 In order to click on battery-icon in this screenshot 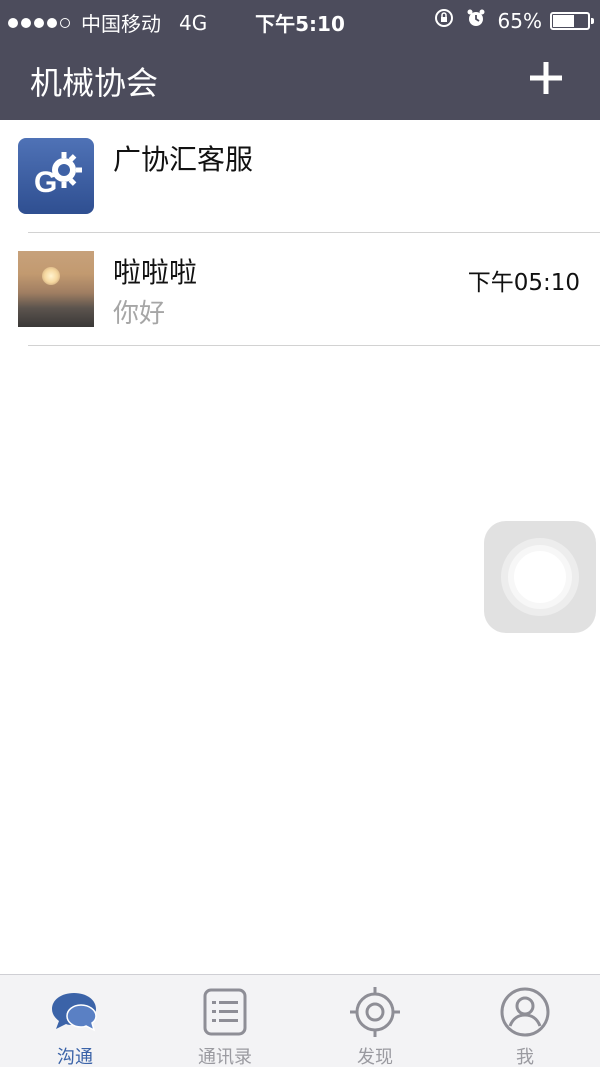, I will do `click(572, 20)`.